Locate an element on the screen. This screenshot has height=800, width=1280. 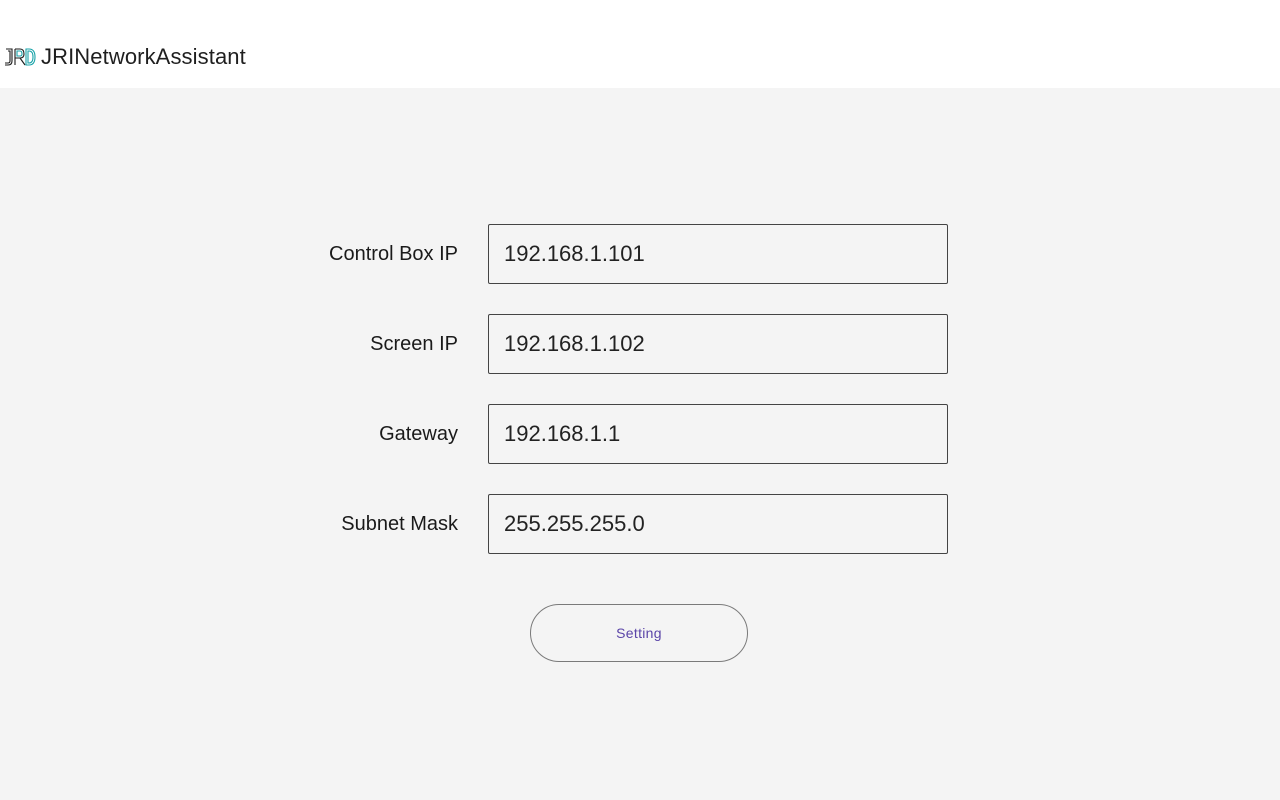
gateway-field-box is located at coordinates (718, 434).